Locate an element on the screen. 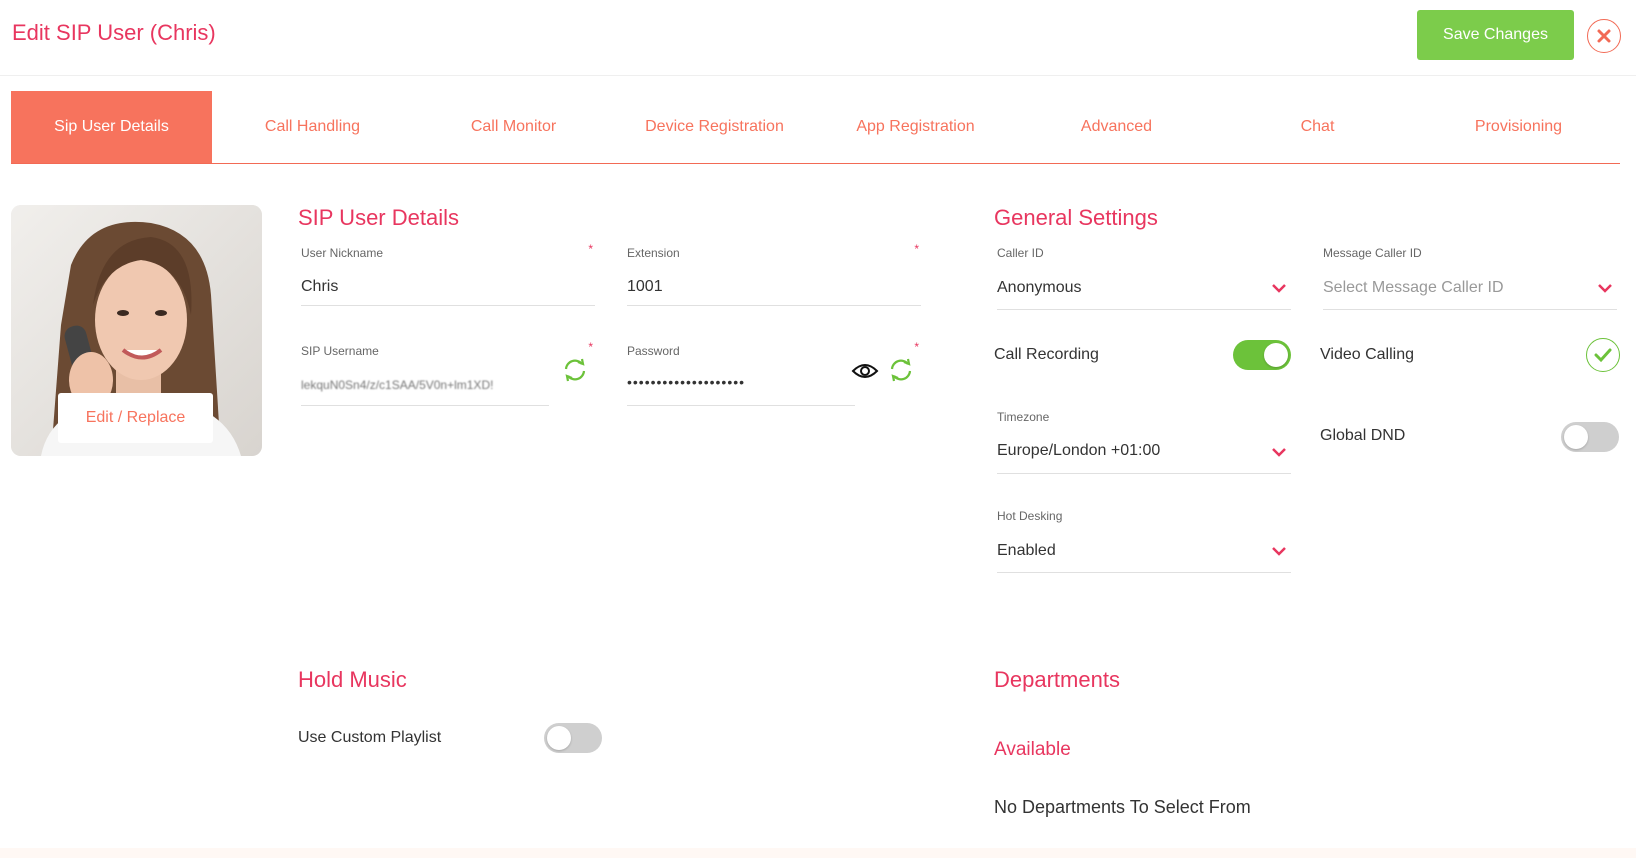 The height and width of the screenshot is (858, 1636). password-field: Password * •••••••••••••••••••• is located at coordinates (774, 373).